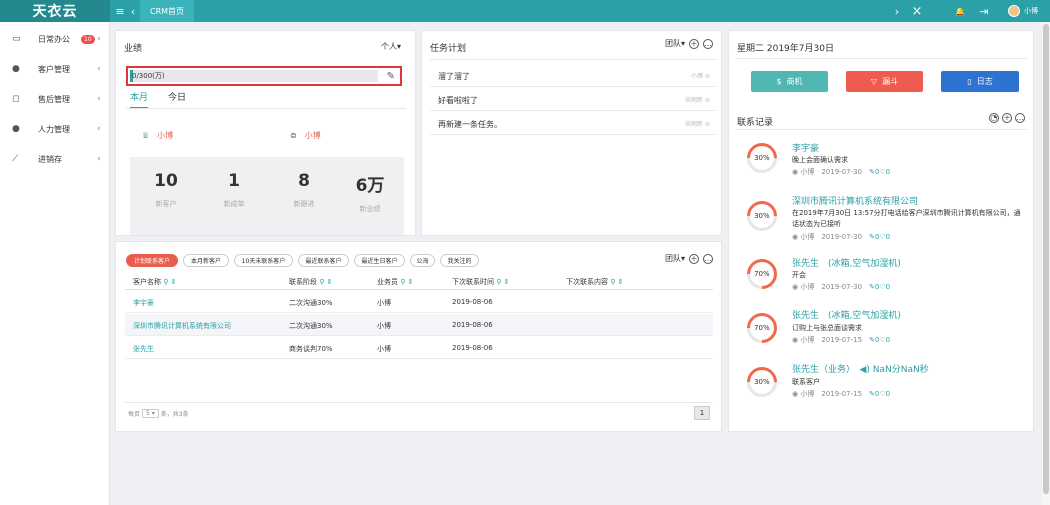  What do you see at coordinates (855, 200) in the screenshot?
I see `record-name-link: 深圳市腾讯计算机系统有限公司` at bounding box center [855, 200].